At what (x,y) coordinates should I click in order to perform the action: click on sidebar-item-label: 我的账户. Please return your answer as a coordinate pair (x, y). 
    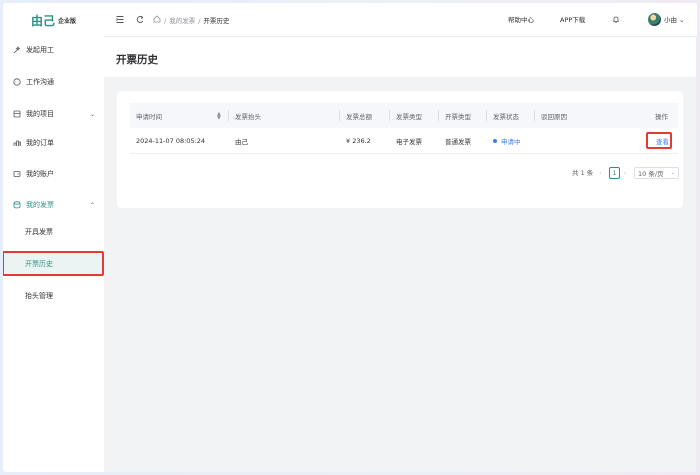
    Looking at the image, I should click on (40, 174).